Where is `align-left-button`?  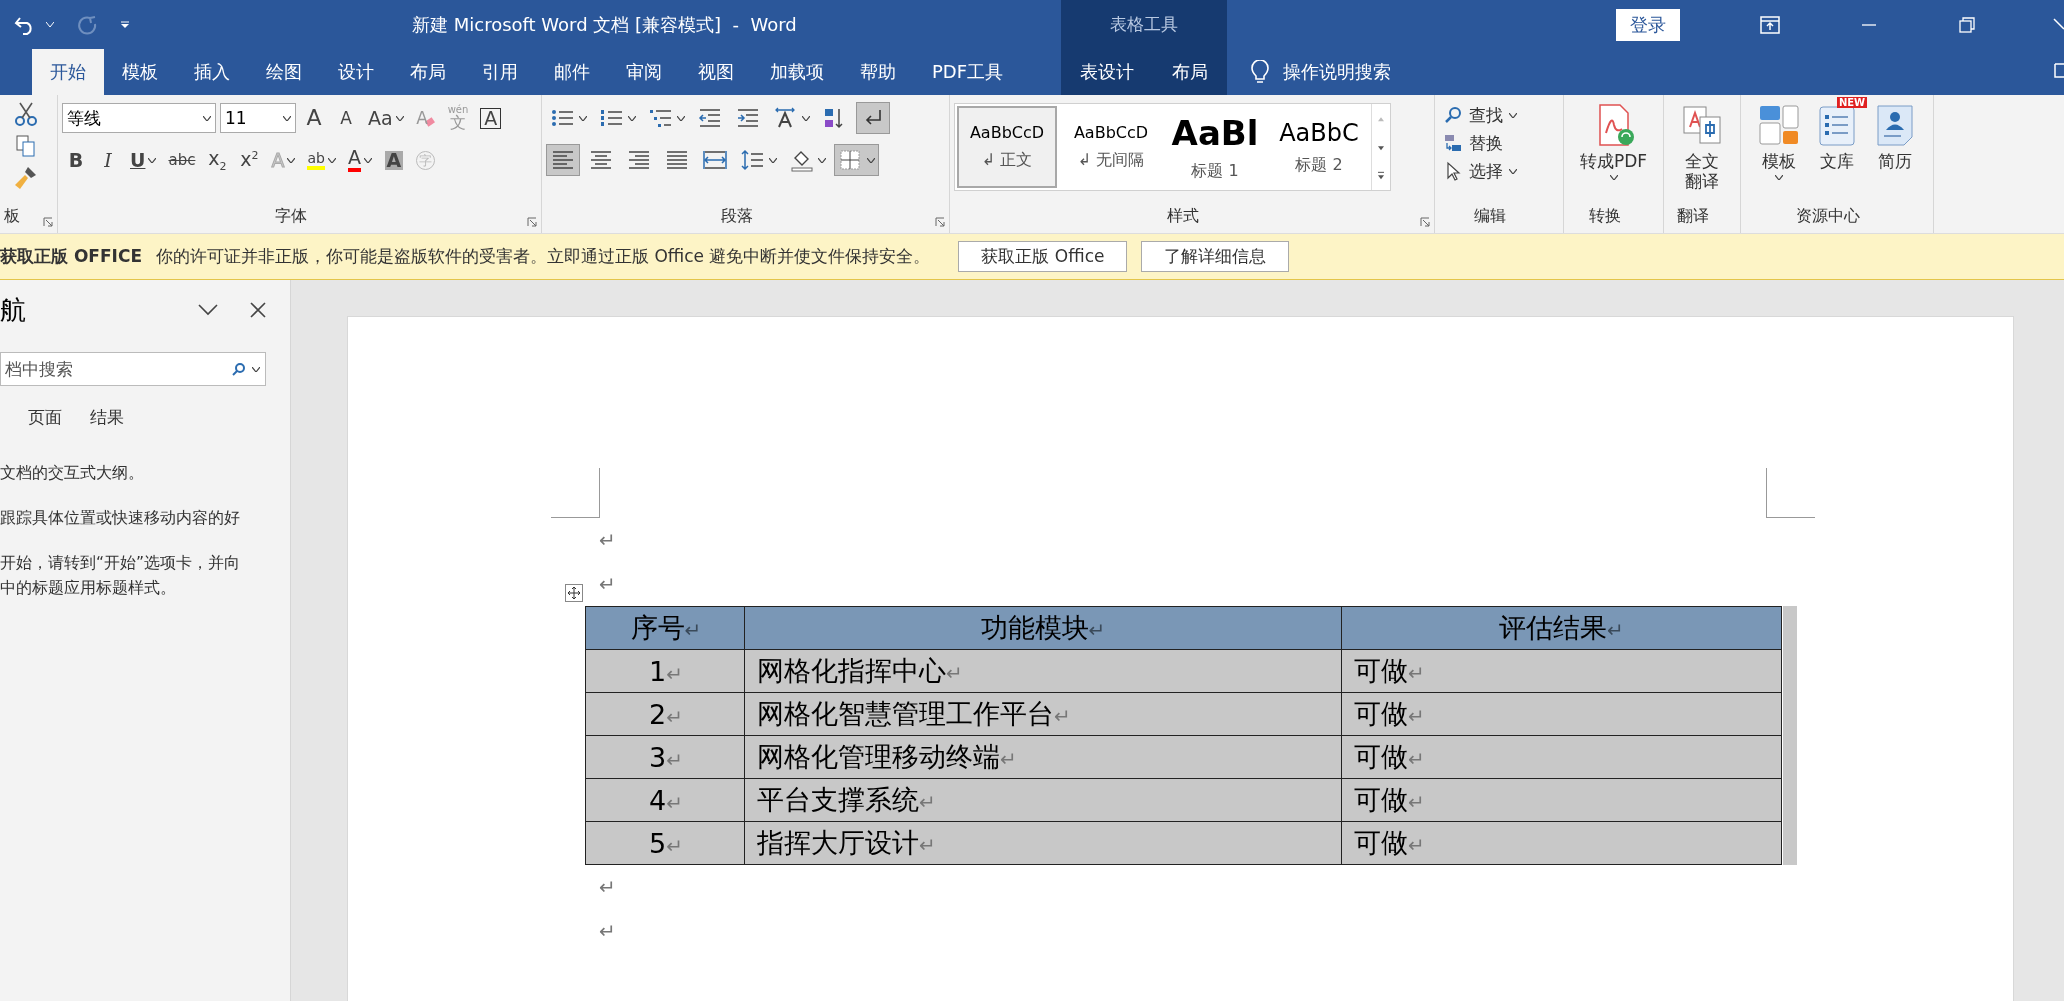 align-left-button is located at coordinates (563, 160).